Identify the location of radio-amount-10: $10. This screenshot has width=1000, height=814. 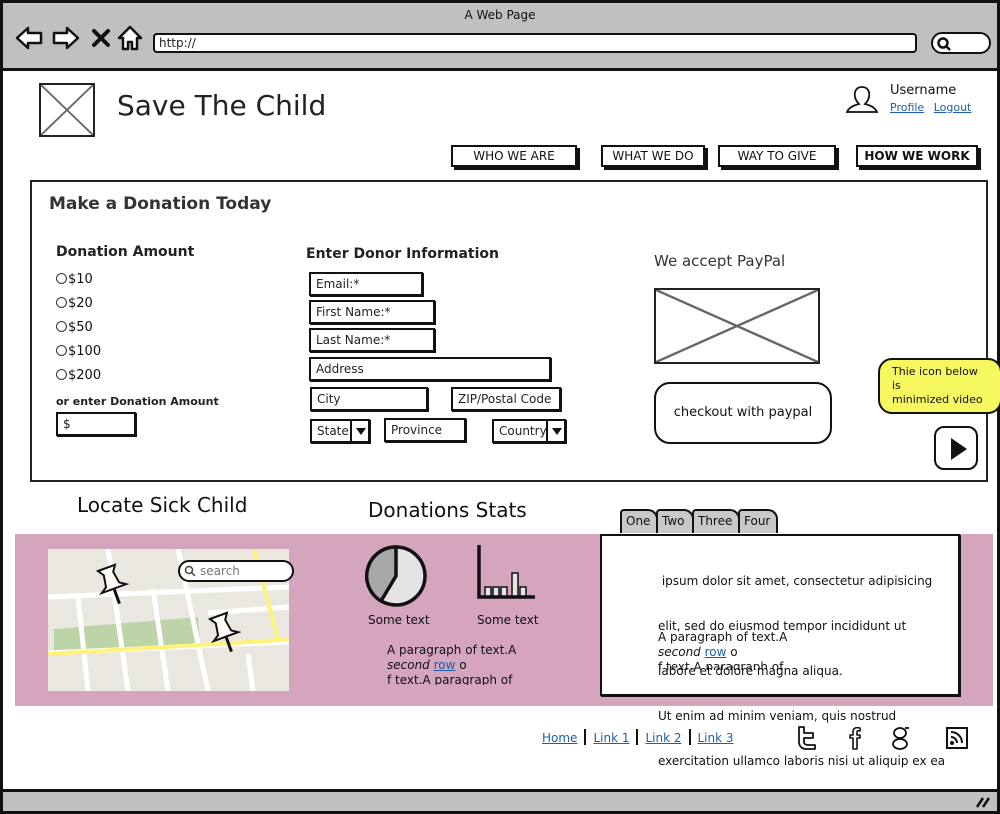
(74, 279).